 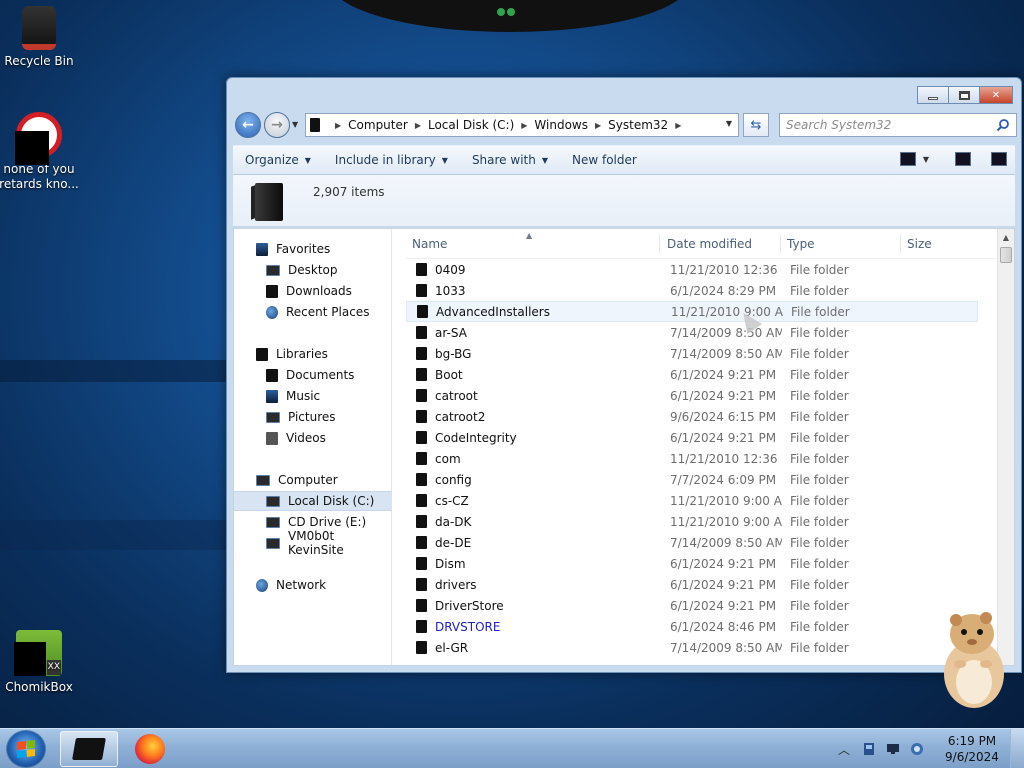 I want to click on volume-icon, so click(x=917, y=749).